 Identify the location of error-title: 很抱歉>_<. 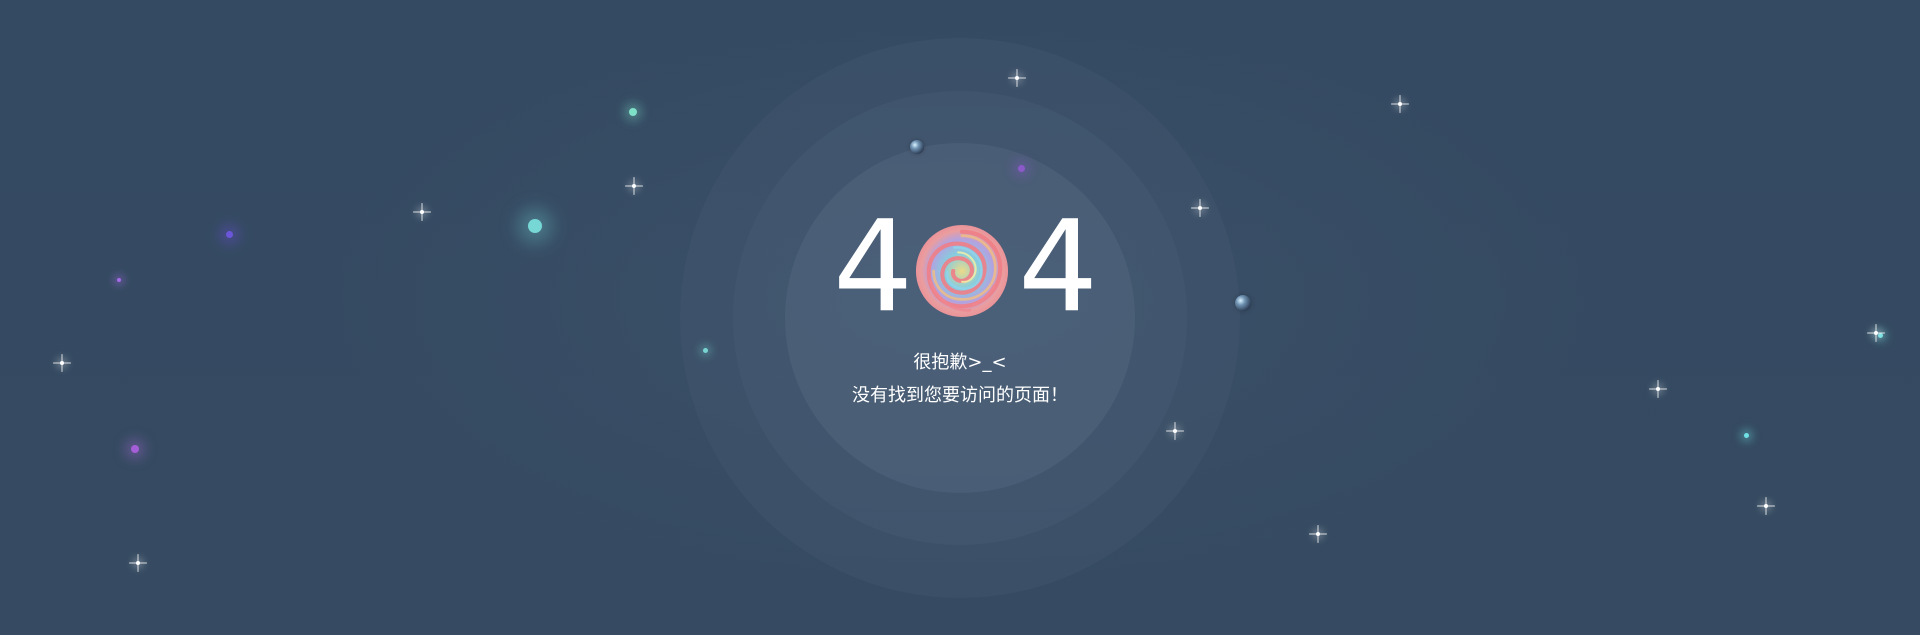
(960, 362).